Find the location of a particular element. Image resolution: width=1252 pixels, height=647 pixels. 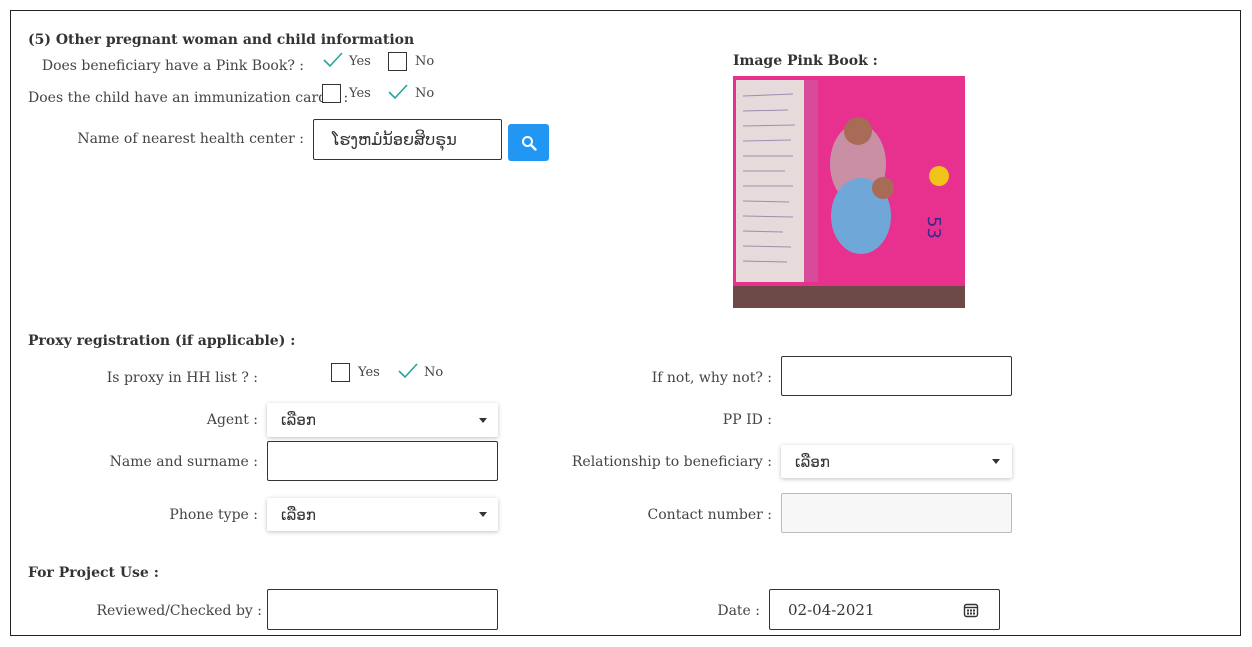

agent-select: ເລືອກ is located at coordinates (382, 420).